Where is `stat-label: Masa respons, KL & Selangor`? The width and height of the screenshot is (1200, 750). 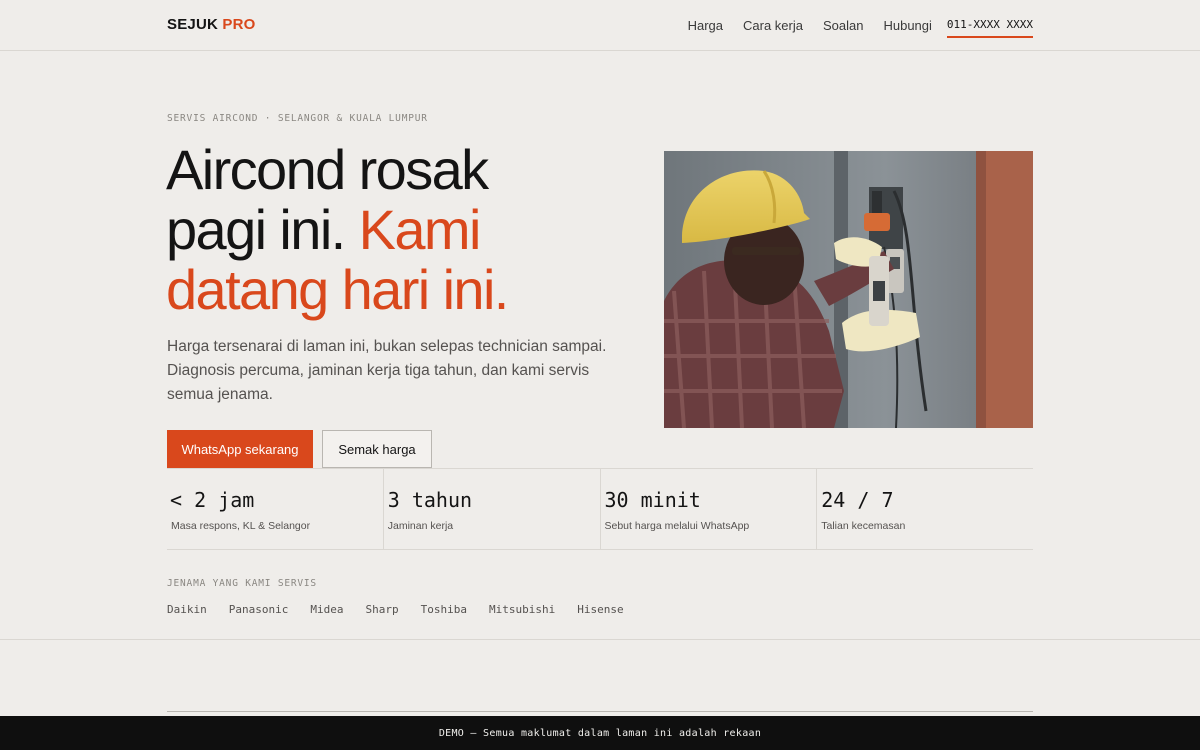
stat-label: Masa respons, KL & Selangor is located at coordinates (241, 526).